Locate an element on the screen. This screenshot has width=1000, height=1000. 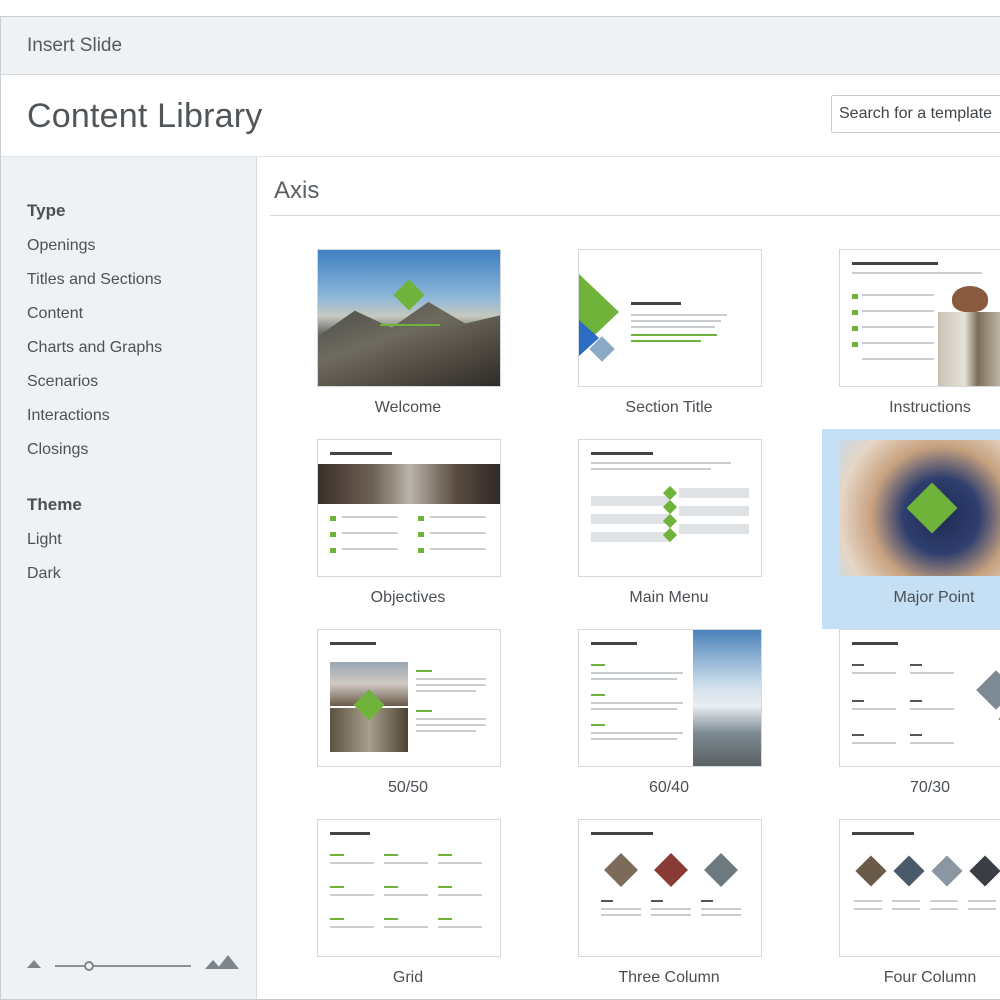
sidebar-item-titles-and-sections: Titles and Sections is located at coordinates (94, 280).